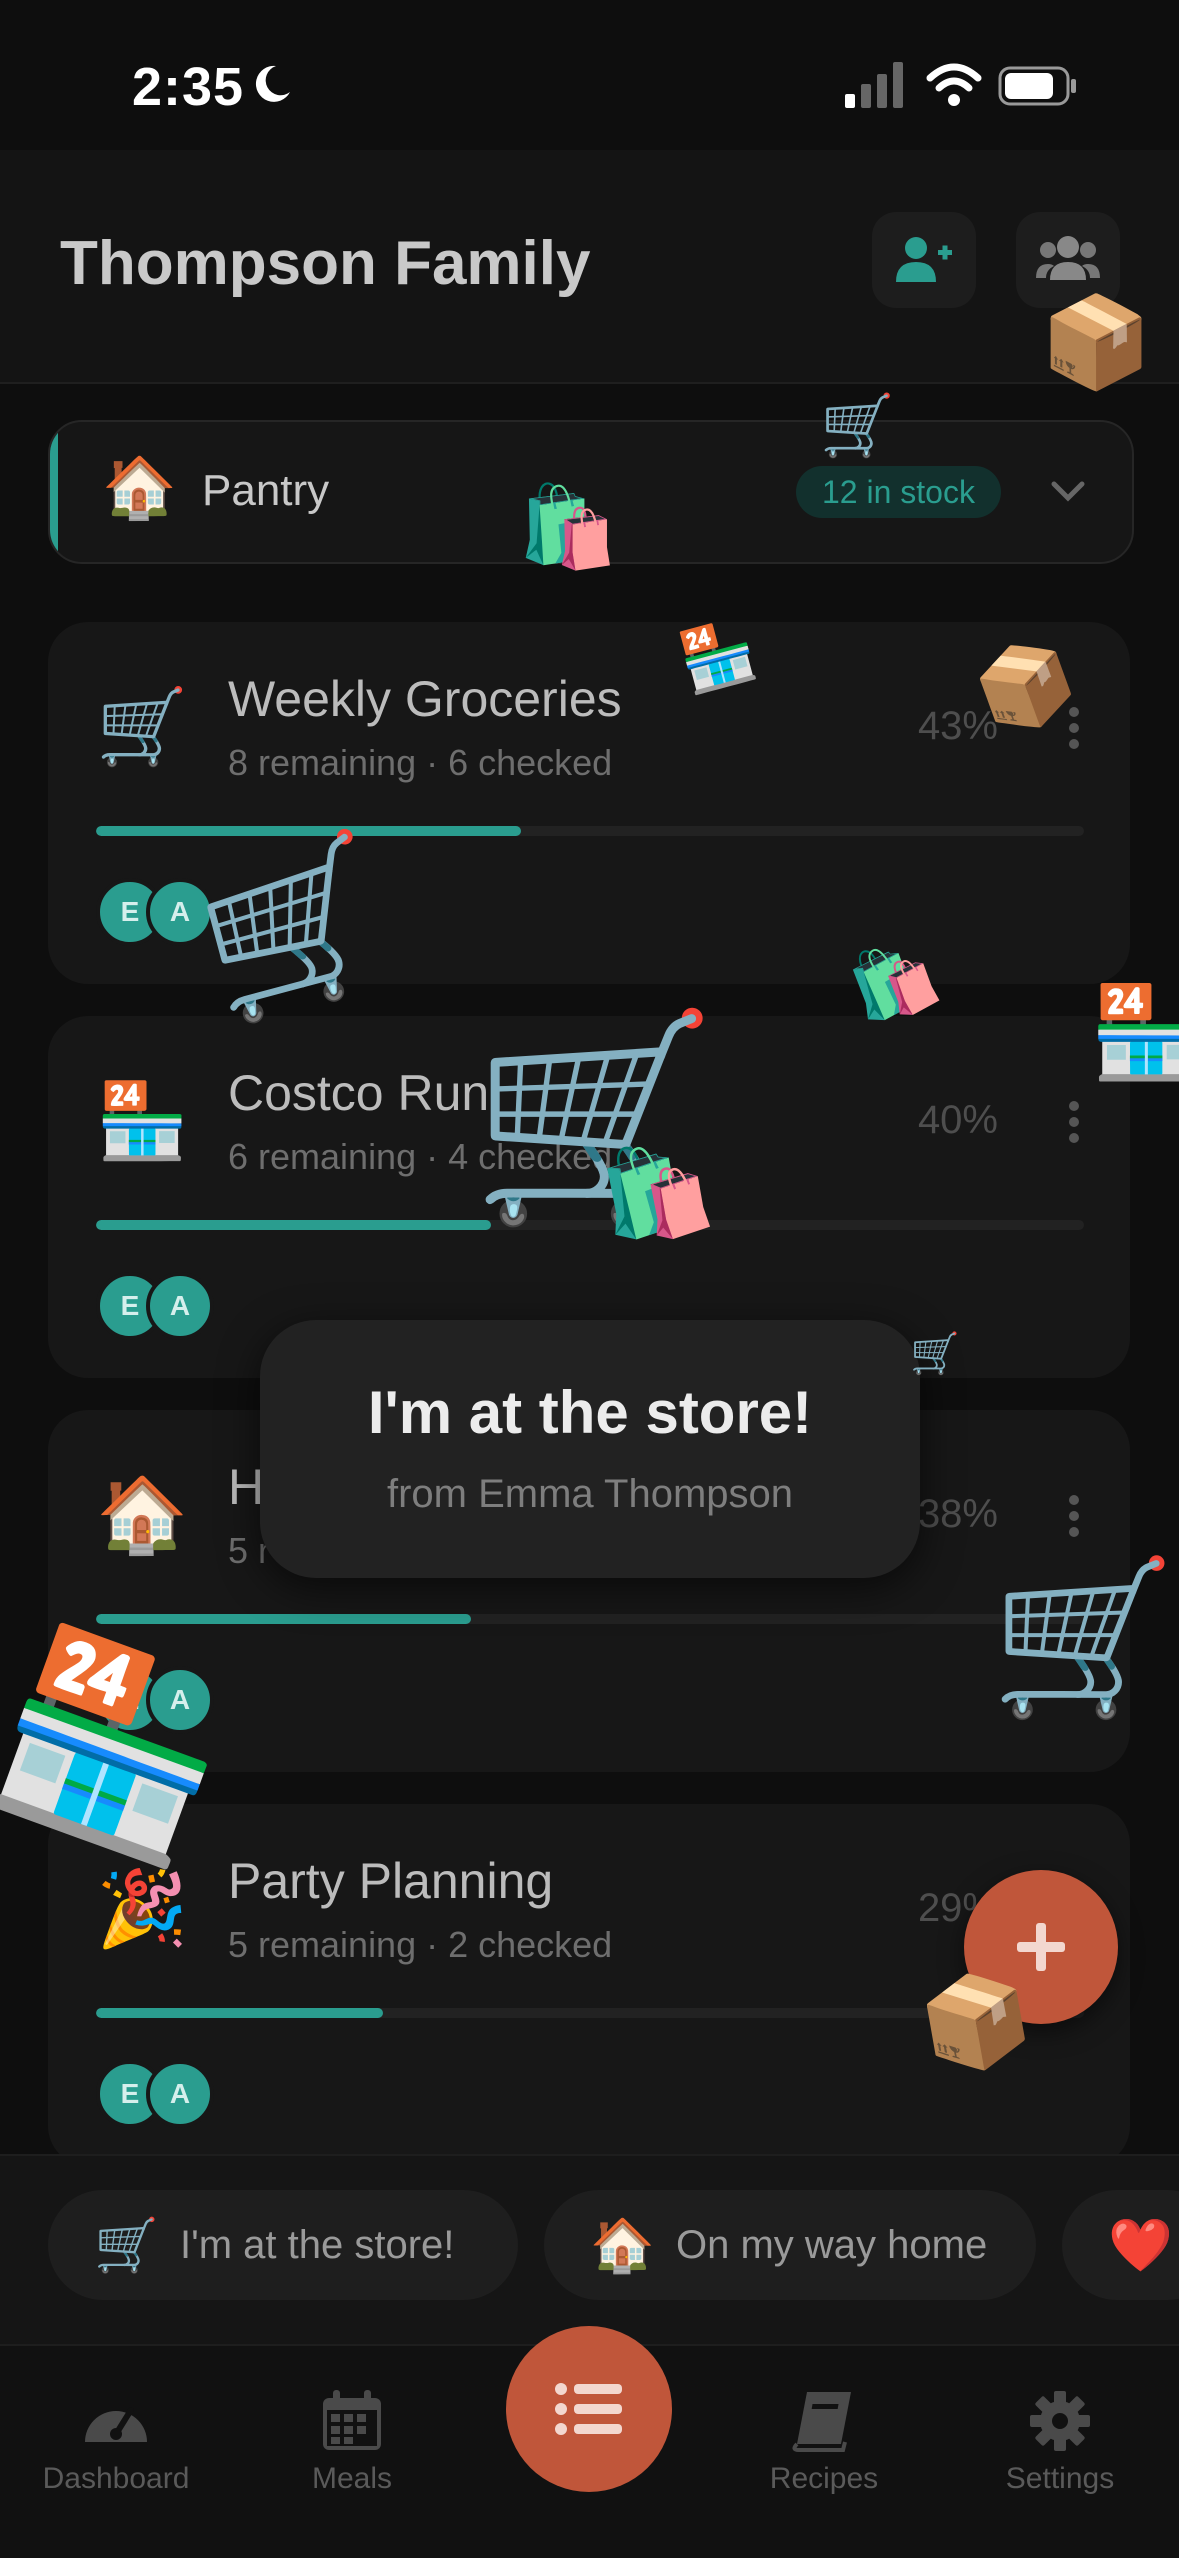 The width and height of the screenshot is (1179, 2558). I want to click on toast-subtitle: from Emma Thompson, so click(590, 1494).